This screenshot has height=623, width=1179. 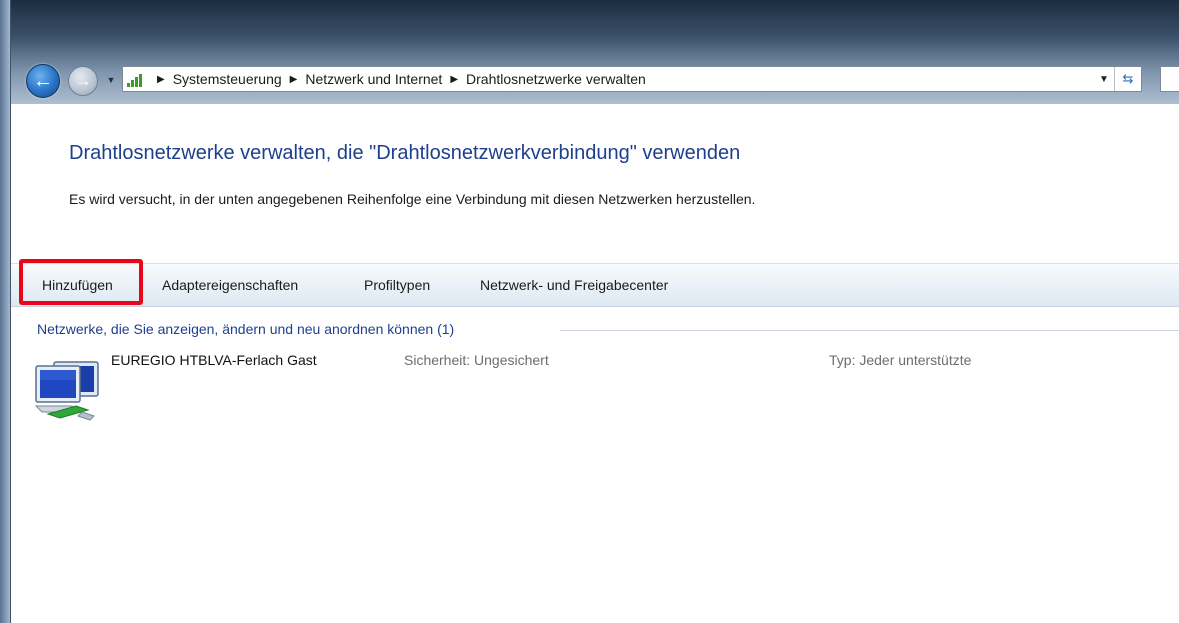 What do you see at coordinates (373, 79) in the screenshot?
I see `breadcrumb-netzwerk-und-internet: Netzwerk und Internet` at bounding box center [373, 79].